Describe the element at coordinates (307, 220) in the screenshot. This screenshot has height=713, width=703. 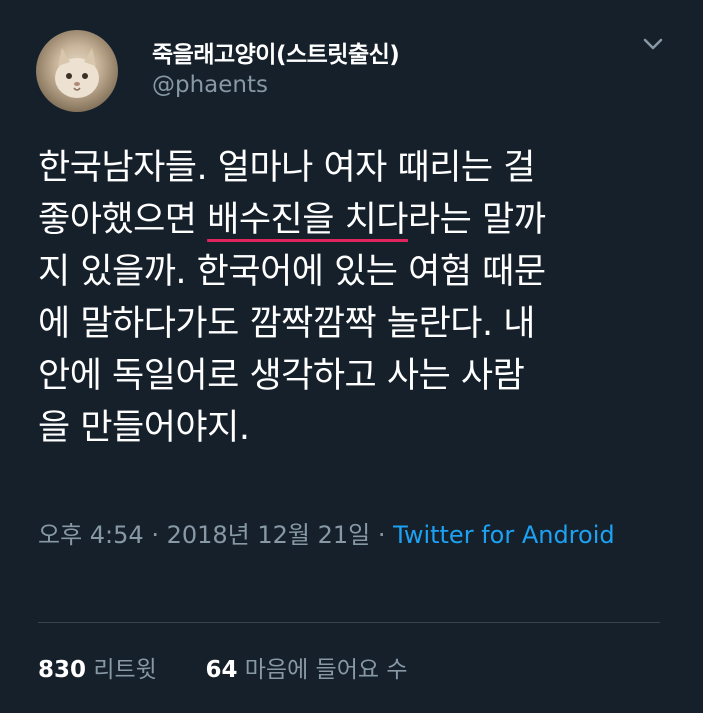
I see `underlined-phrase: 배수진을 치다` at that location.